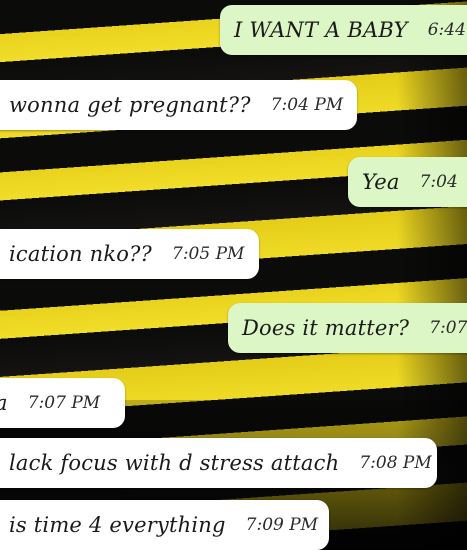 This screenshot has width=467, height=550. I want to click on message-text: wonna get pregnant??, so click(130, 105).